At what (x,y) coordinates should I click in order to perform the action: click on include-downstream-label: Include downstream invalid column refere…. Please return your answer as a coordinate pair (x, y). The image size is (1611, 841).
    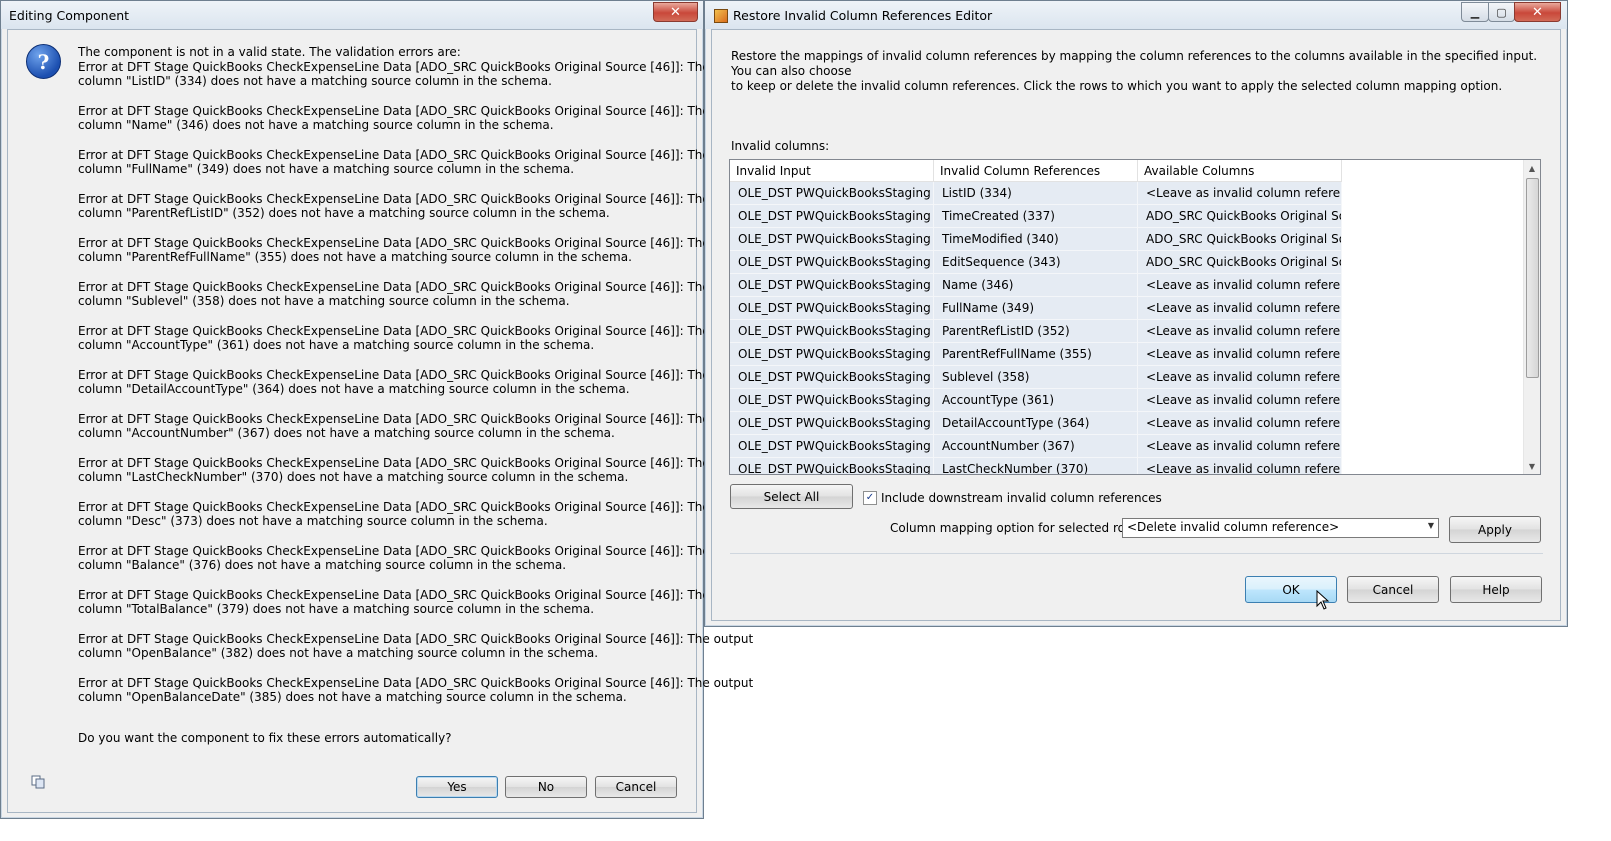
    Looking at the image, I should click on (1021, 498).